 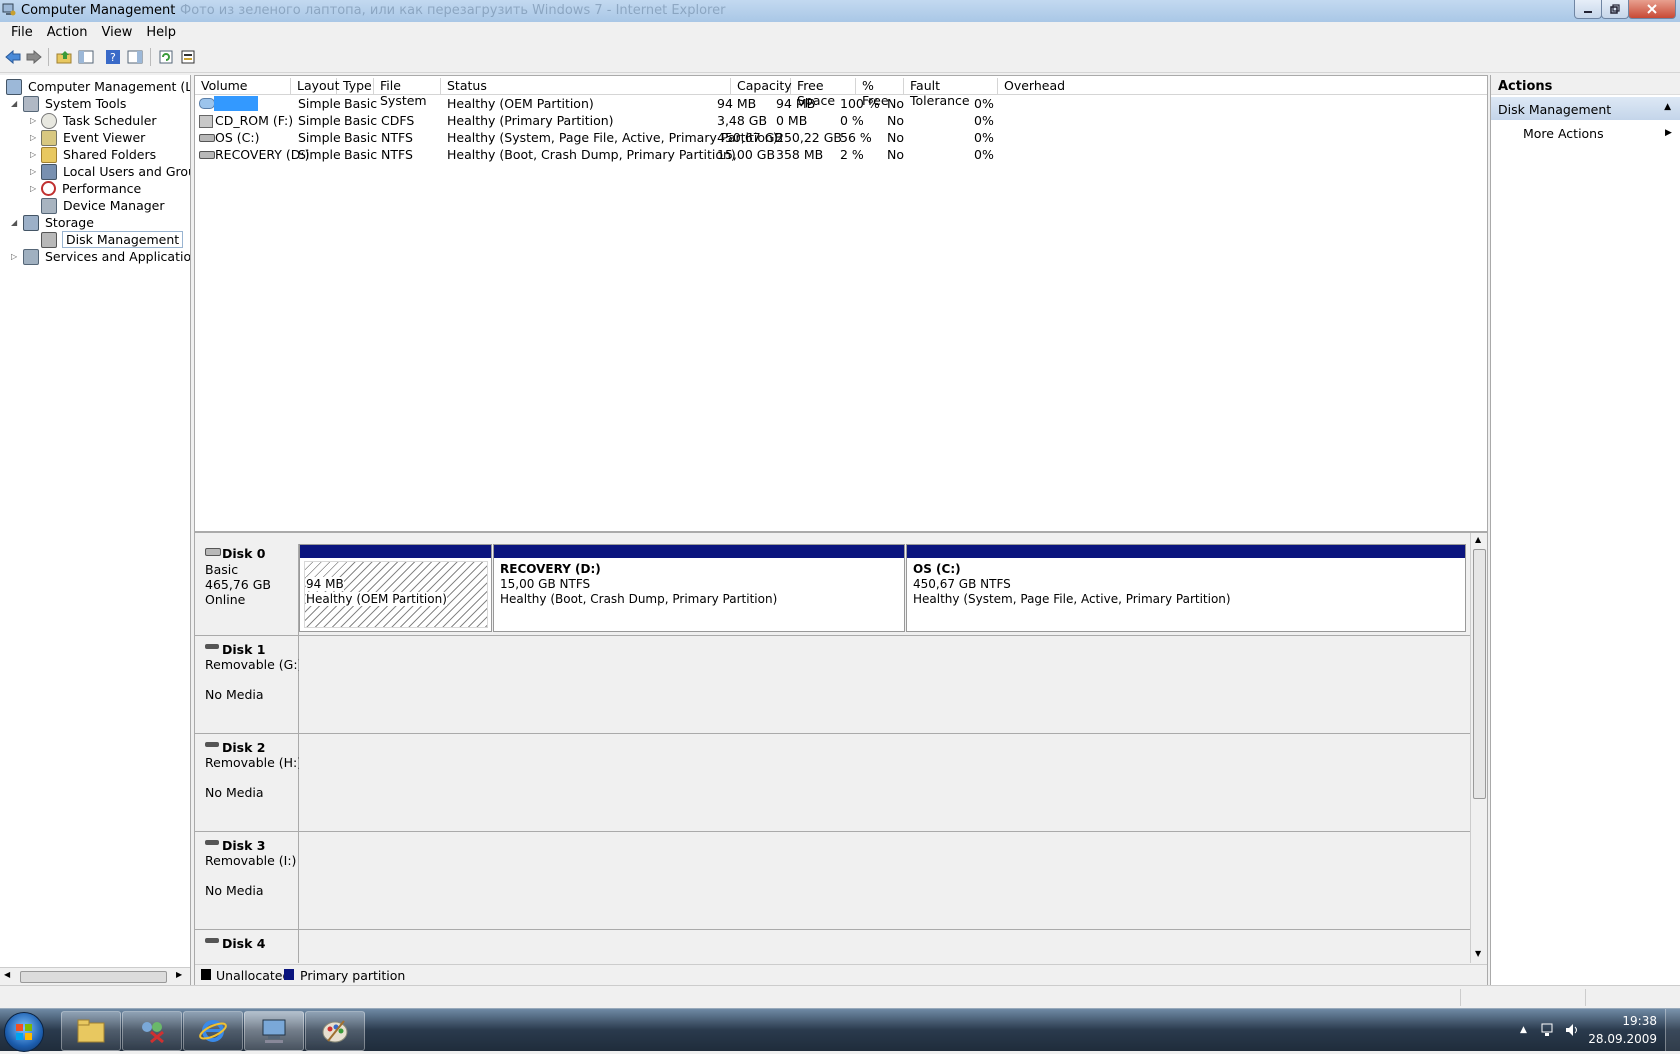 I want to click on menu-view: View, so click(x=116, y=31).